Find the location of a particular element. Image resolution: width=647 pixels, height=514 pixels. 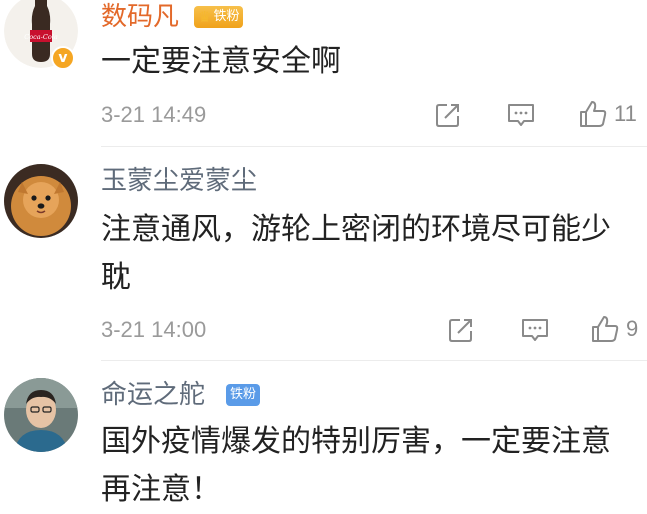

like-button: 11 is located at coordinates (607, 114).